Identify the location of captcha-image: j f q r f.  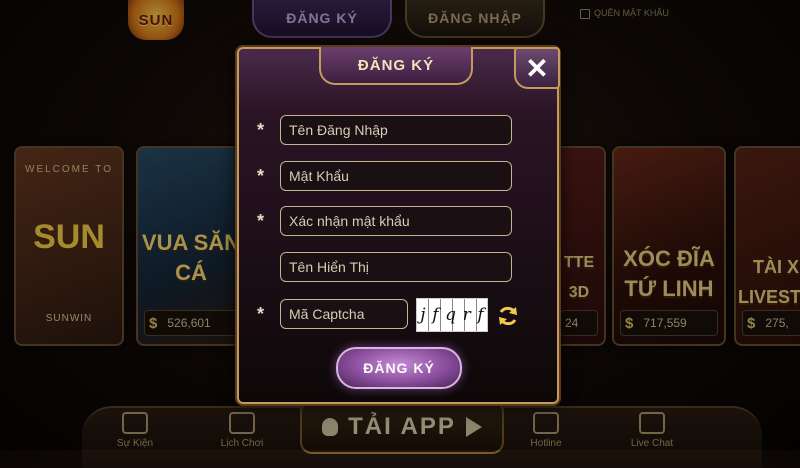
(452, 315).